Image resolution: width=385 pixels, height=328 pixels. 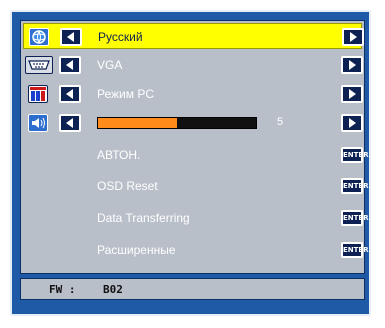 I want to click on display-mode-icon, so click(x=38, y=94).